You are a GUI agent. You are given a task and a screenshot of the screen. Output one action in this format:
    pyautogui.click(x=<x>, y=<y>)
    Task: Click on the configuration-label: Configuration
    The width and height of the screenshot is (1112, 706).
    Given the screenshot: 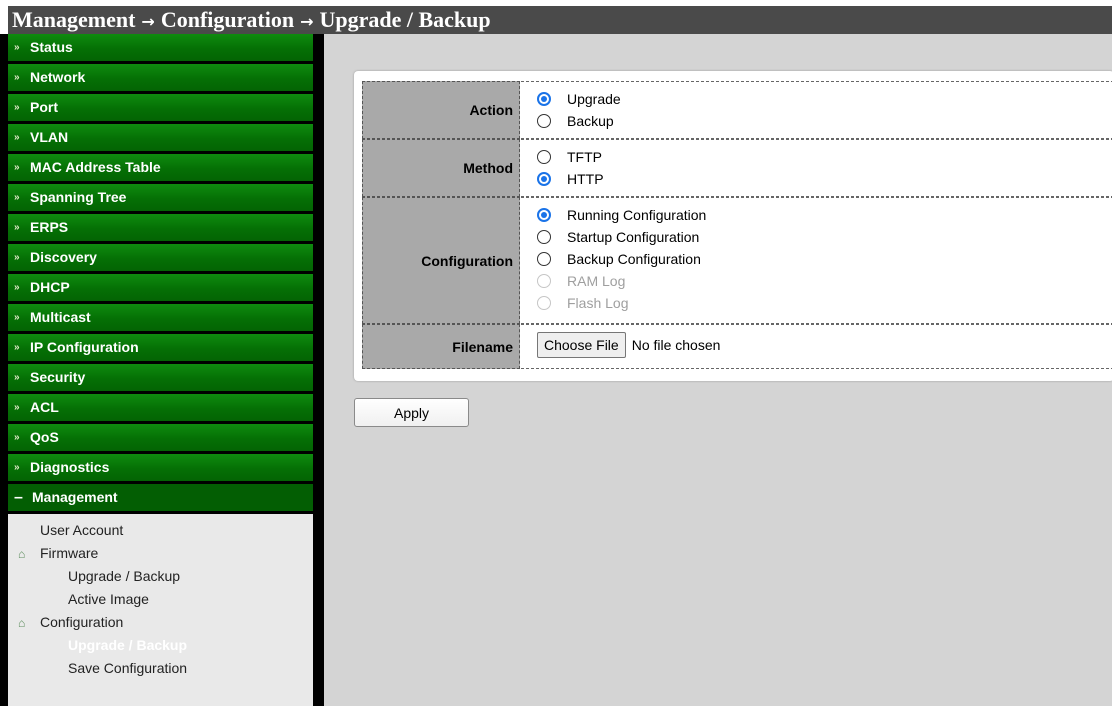 What is the action you would take?
    pyautogui.click(x=441, y=260)
    